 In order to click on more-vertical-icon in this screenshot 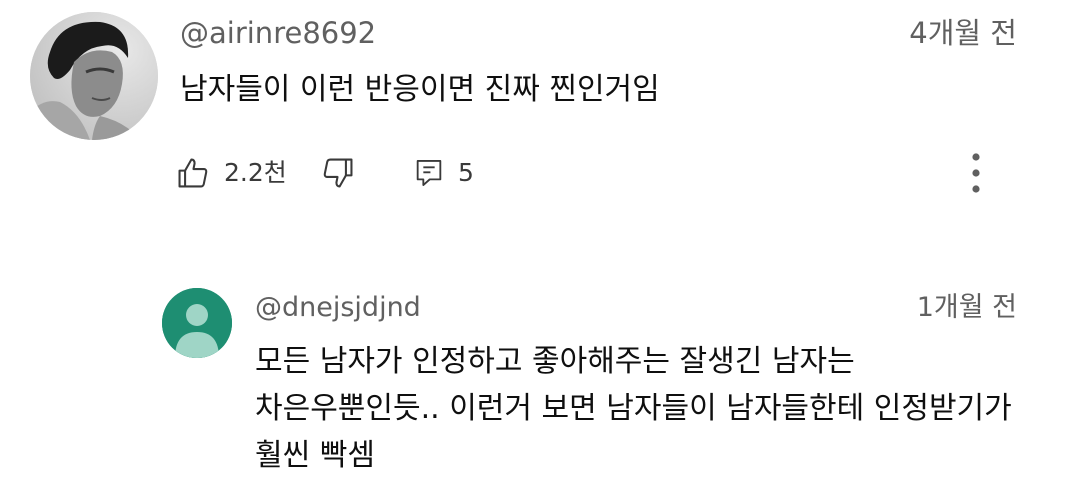, I will do `click(976, 173)`.